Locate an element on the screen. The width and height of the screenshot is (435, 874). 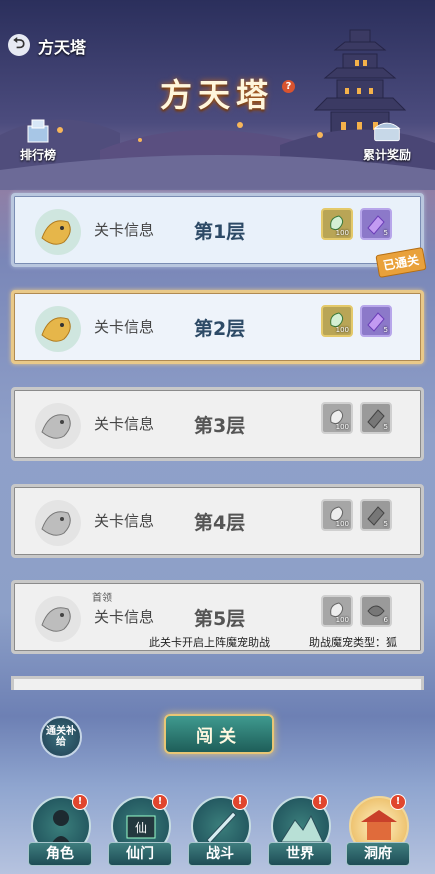
pet-assist-hint: 此关卡开启上阵魔宠助战 is located at coordinates (209, 642).